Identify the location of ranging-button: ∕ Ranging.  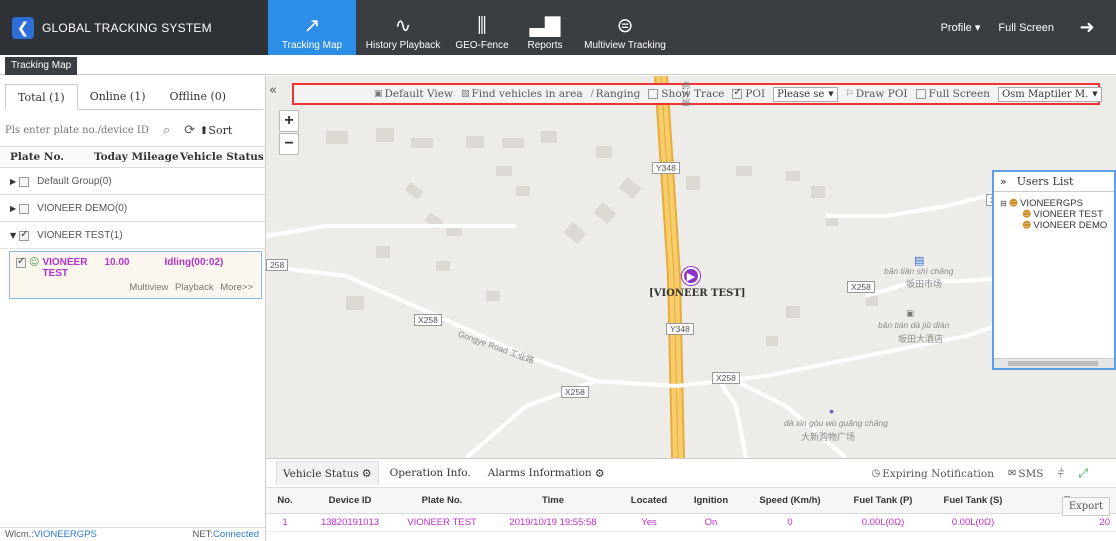
(616, 94).